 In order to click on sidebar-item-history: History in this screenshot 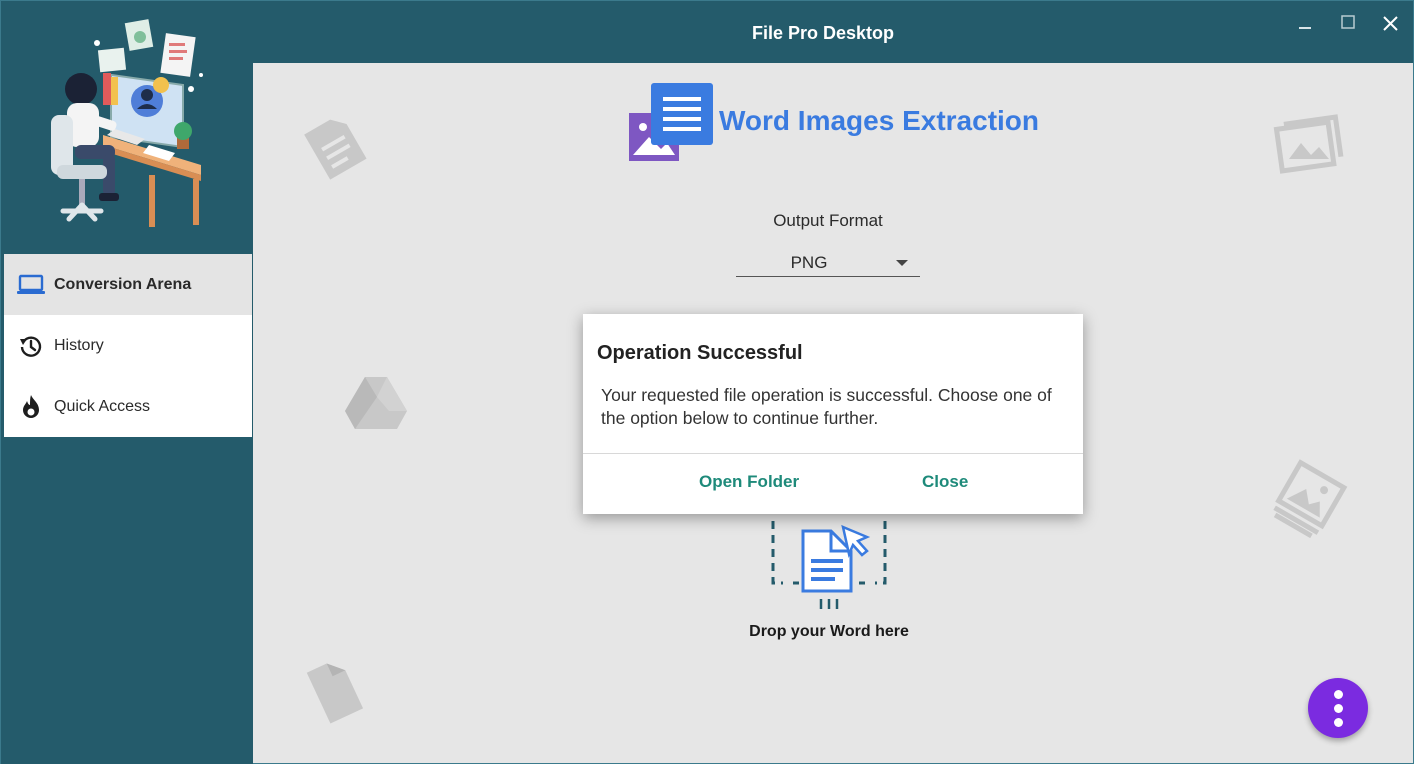, I will do `click(128, 345)`.